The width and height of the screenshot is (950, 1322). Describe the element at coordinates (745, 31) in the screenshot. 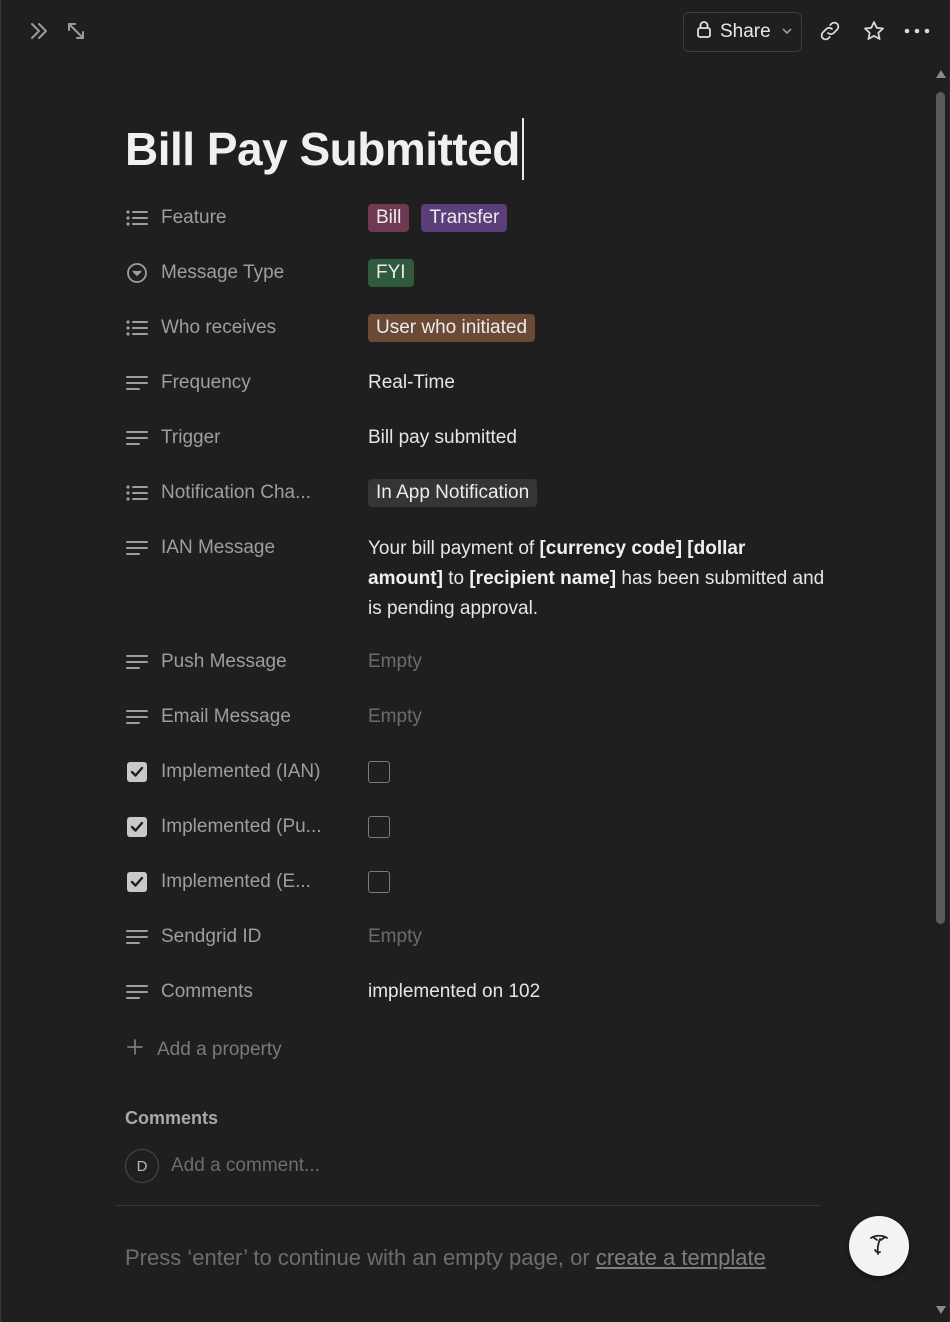

I see `share-label: Share` at that location.